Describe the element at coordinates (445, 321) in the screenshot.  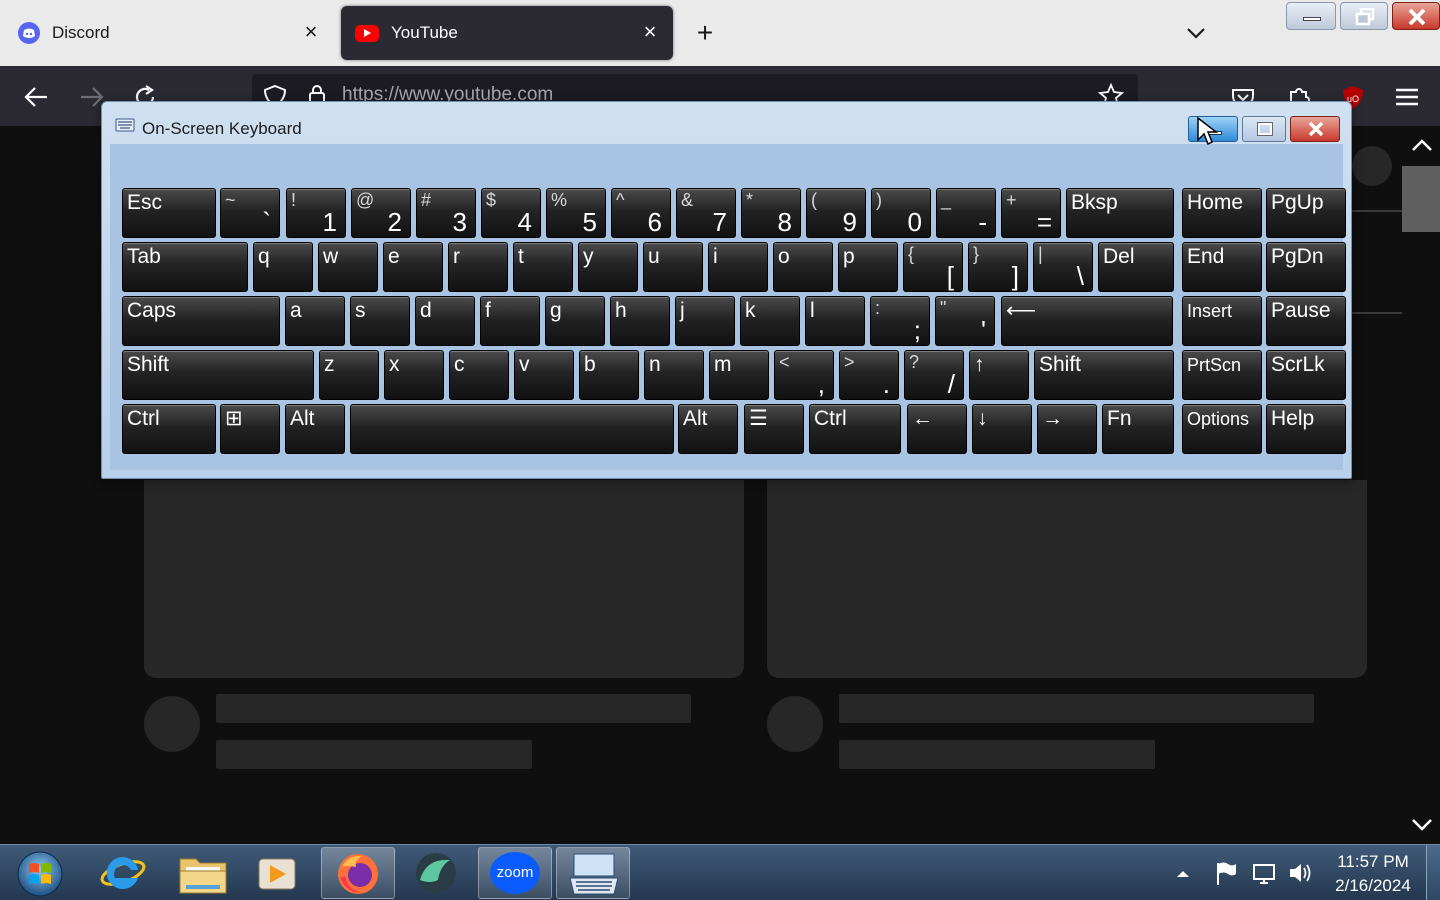
I see `key-2-3: d` at that location.